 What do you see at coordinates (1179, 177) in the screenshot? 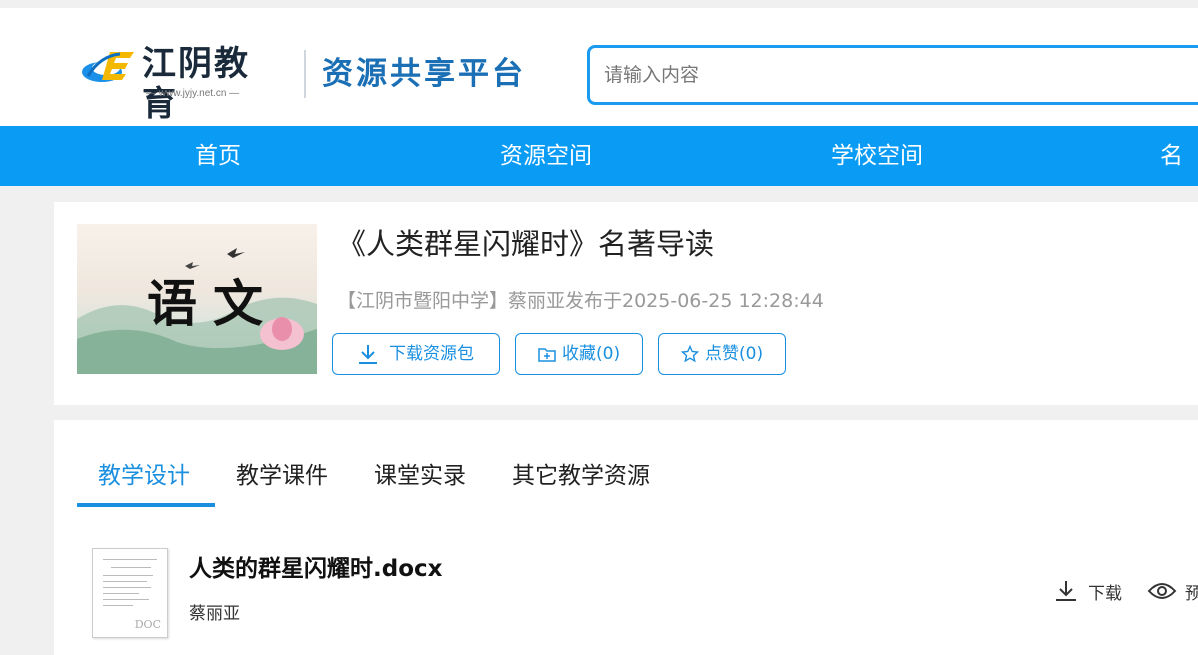
I see `nav-item-famous-teachers: 名师` at bounding box center [1179, 177].